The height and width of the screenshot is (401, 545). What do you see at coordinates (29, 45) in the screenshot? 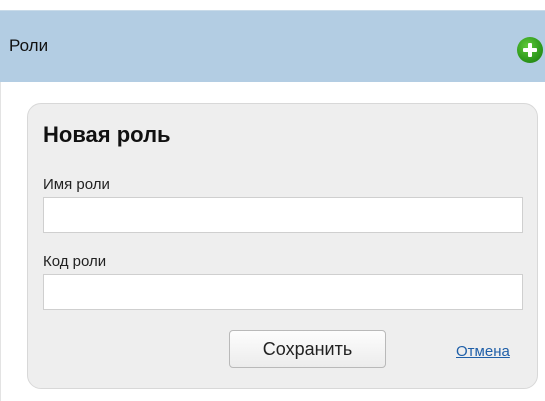
I see `panel-title: Роли` at bounding box center [29, 45].